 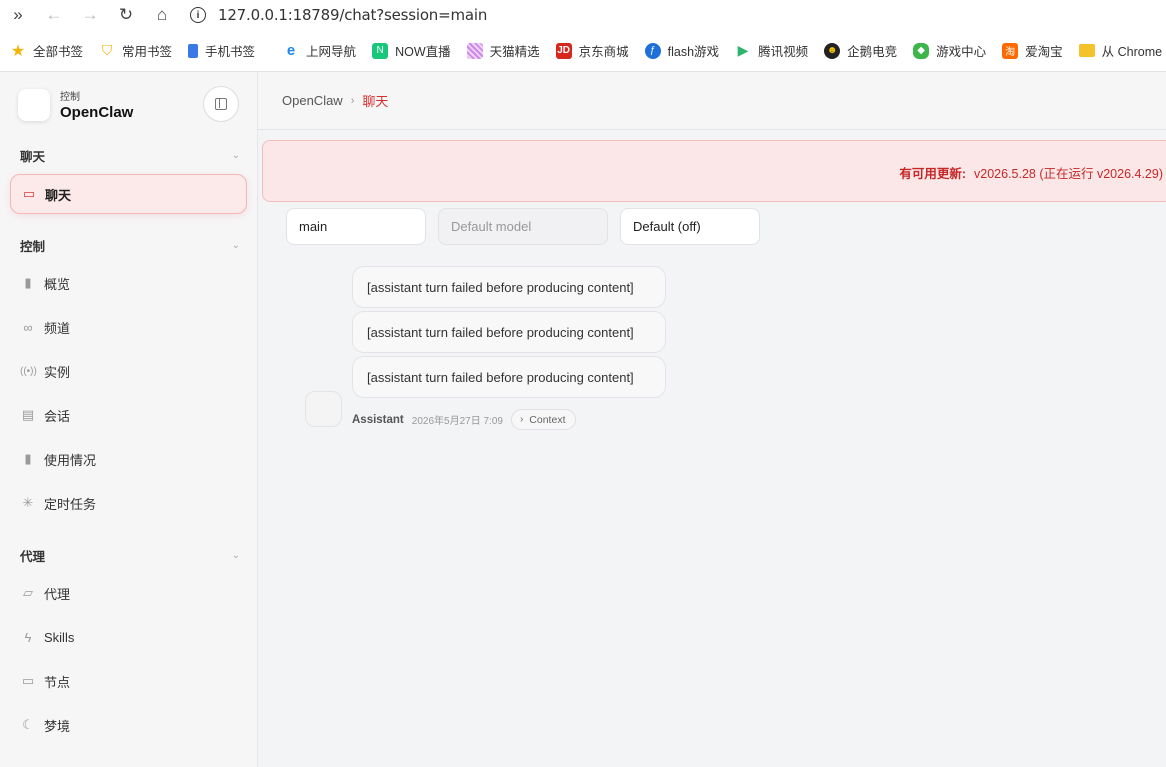 What do you see at coordinates (130, 725) in the screenshot?
I see `sidebar-item-dreams: ☾ 梦境` at bounding box center [130, 725].